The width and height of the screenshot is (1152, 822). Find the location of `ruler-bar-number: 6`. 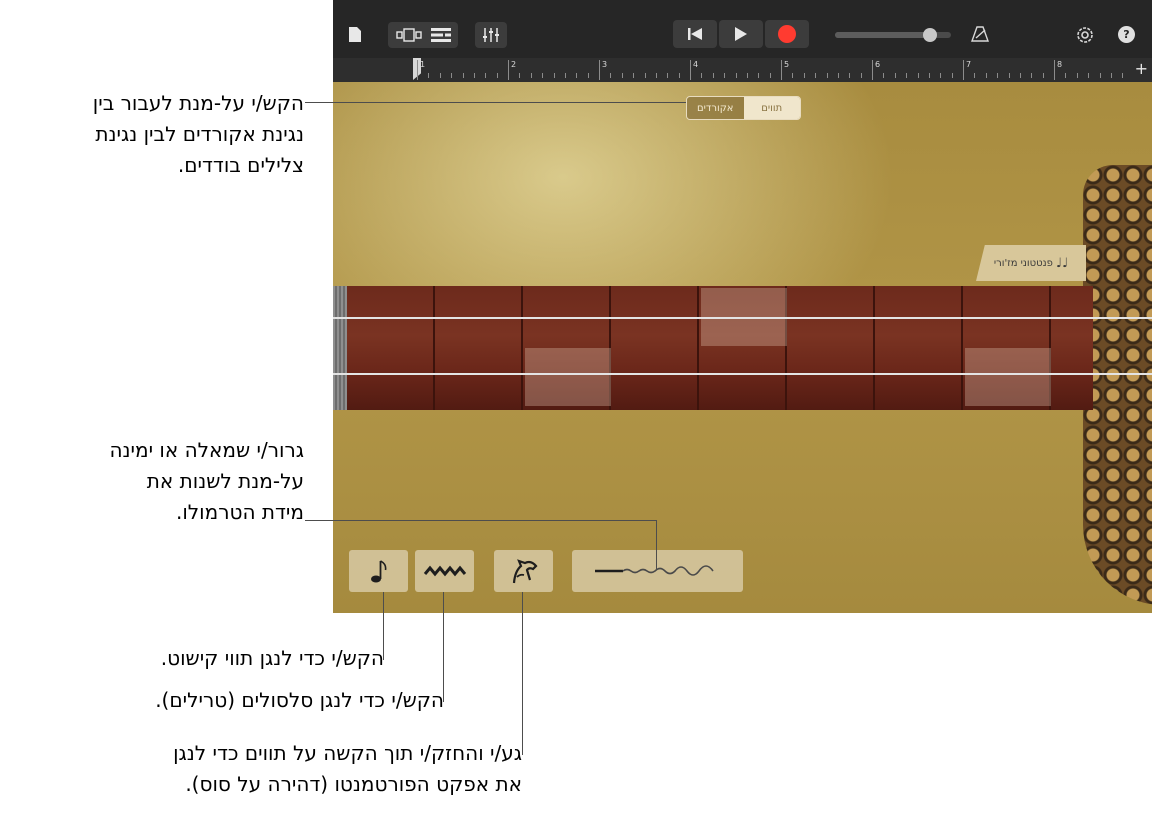

ruler-bar-number: 6 is located at coordinates (878, 64).